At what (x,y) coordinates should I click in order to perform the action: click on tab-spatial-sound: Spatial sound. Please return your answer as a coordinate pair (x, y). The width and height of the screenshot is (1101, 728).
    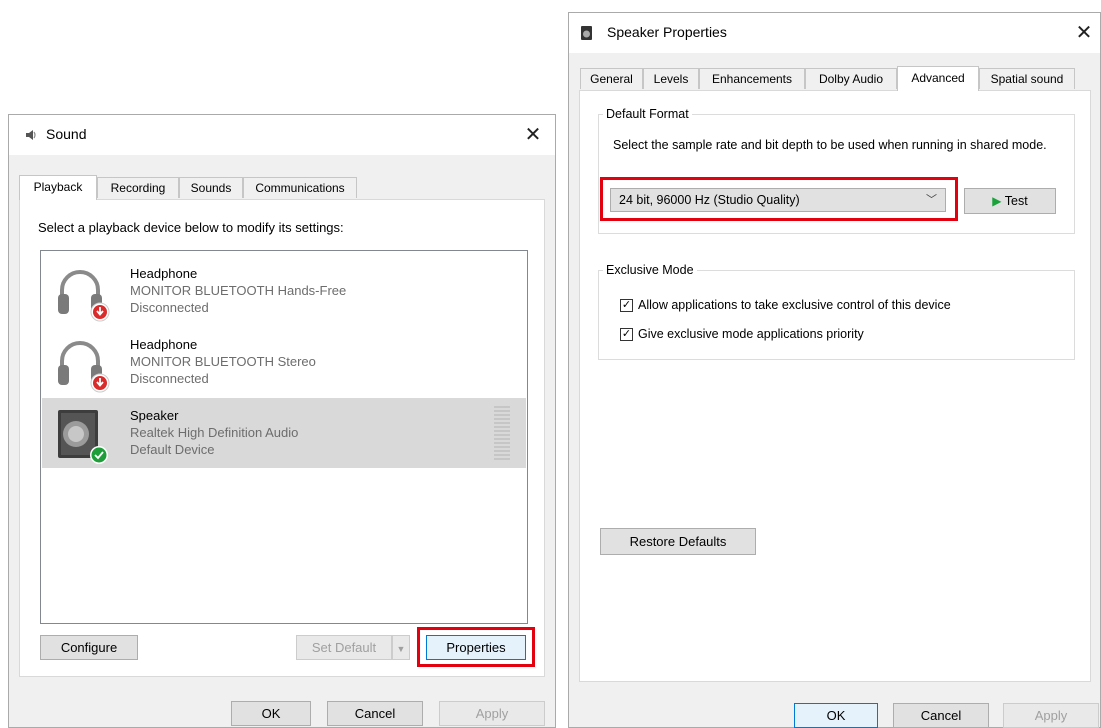
    Looking at the image, I should click on (1027, 78).